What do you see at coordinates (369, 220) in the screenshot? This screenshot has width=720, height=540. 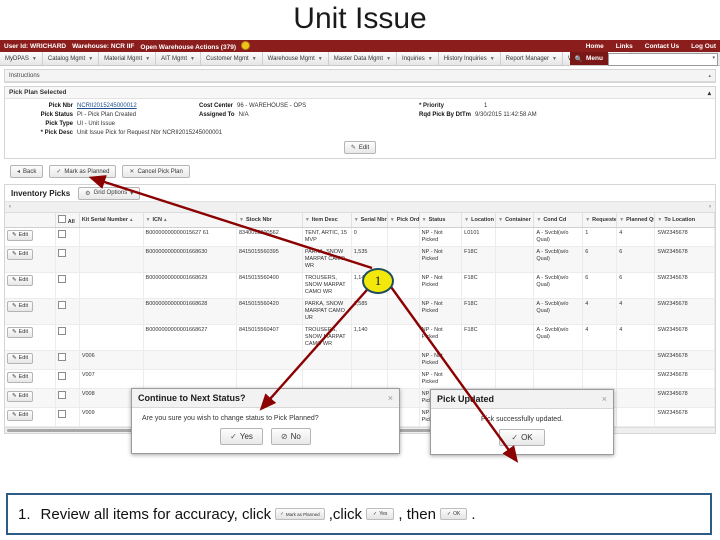 I see `th-serial-nbr: ▼ Serial Nbr` at bounding box center [369, 220].